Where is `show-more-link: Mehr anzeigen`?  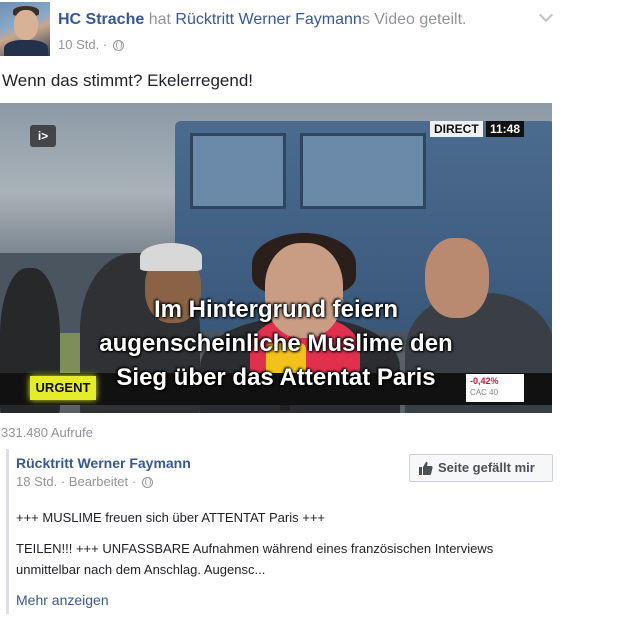
show-more-link: Mehr anzeigen is located at coordinates (62, 600).